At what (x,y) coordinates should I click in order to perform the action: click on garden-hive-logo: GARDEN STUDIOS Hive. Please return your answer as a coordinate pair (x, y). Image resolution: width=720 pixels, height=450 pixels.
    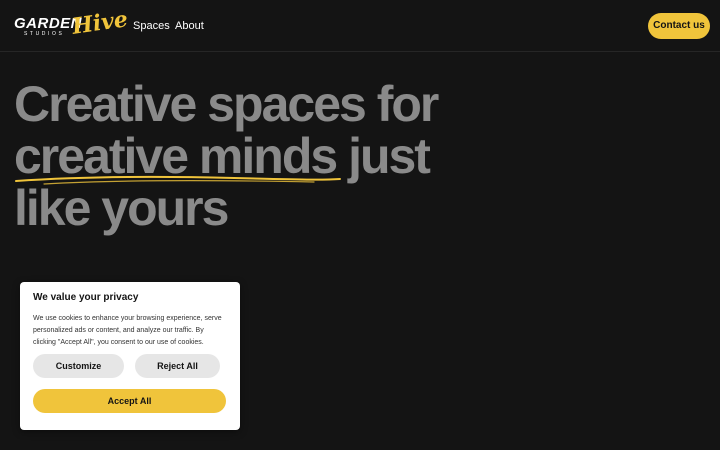
    Looking at the image, I should click on (71, 24).